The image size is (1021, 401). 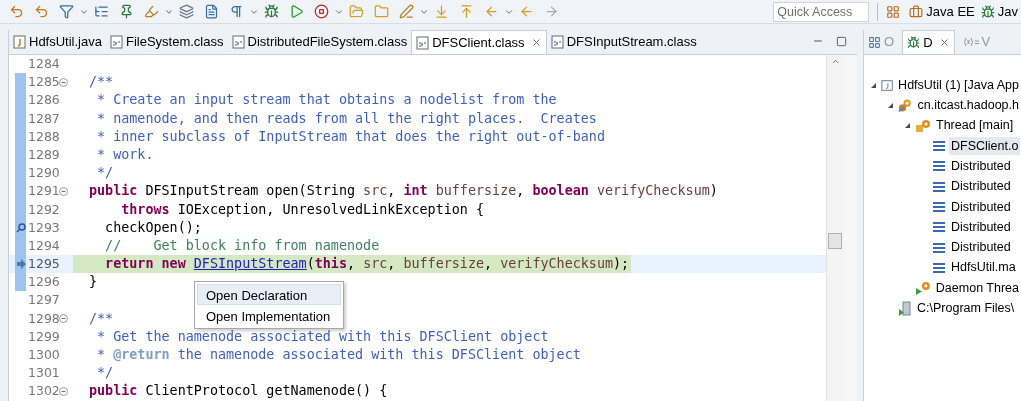 I want to click on tree-item: HdfsUtil (1) [Java App, so click(x=958, y=85).